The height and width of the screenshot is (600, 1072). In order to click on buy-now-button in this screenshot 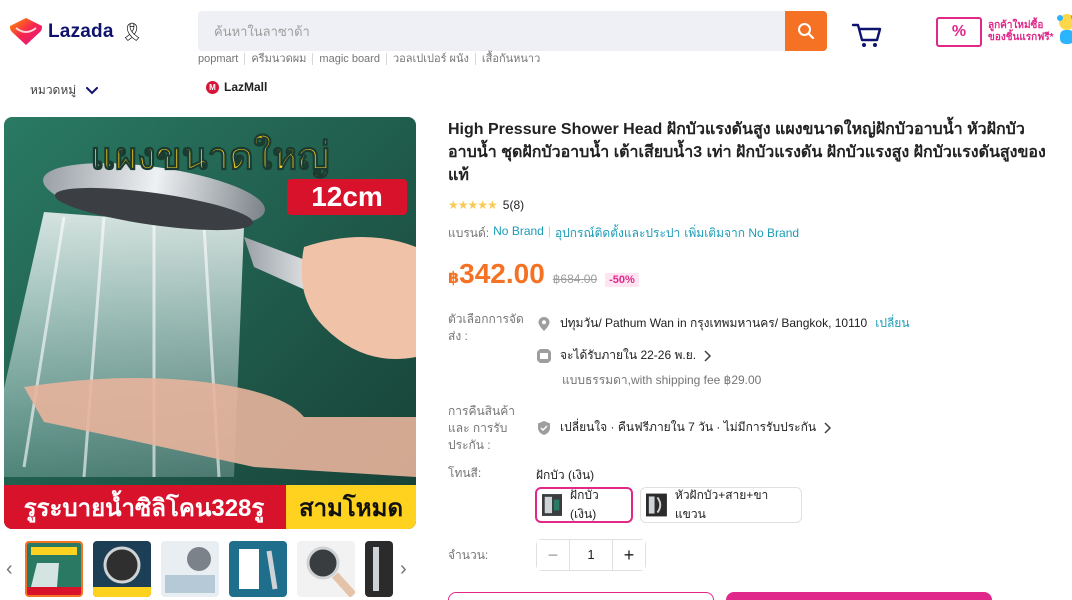, I will do `click(581, 596)`.